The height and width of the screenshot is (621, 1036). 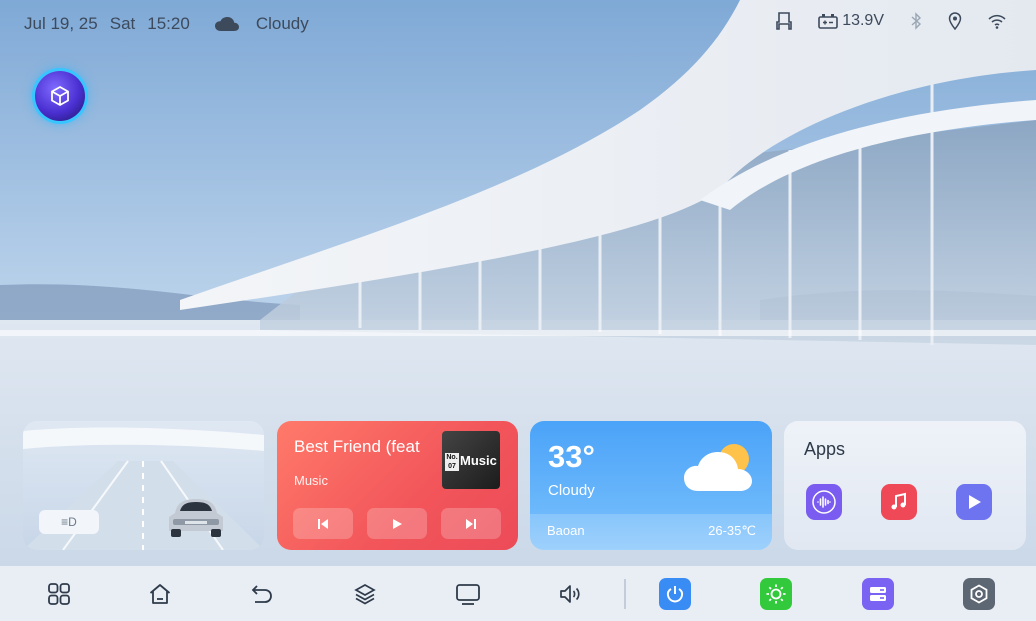 What do you see at coordinates (282, 23) in the screenshot?
I see `weather-text: Cloudy` at bounding box center [282, 23].